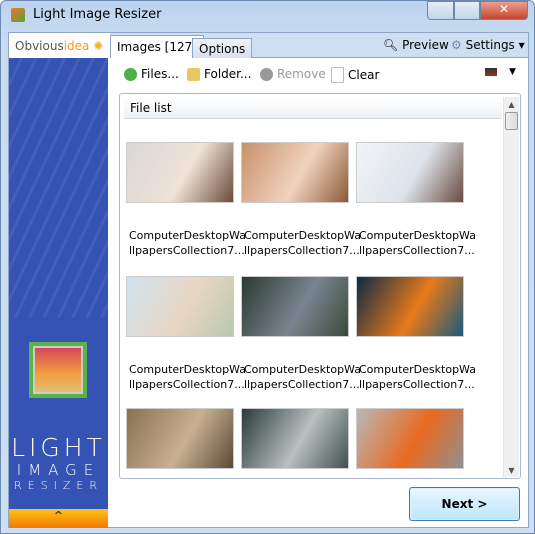  What do you see at coordinates (18, 15) in the screenshot?
I see `app-icon` at bounding box center [18, 15].